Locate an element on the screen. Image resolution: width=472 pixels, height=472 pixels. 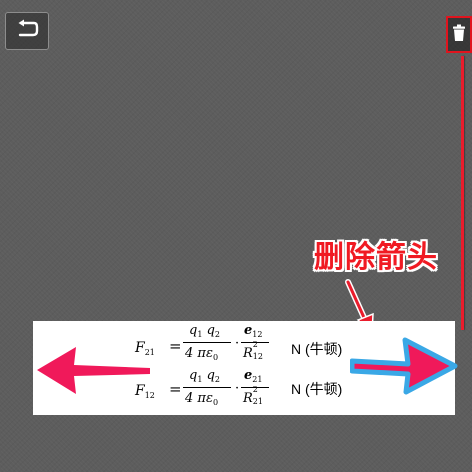
eq2-unit: N (牛顿) is located at coordinates (317, 389).